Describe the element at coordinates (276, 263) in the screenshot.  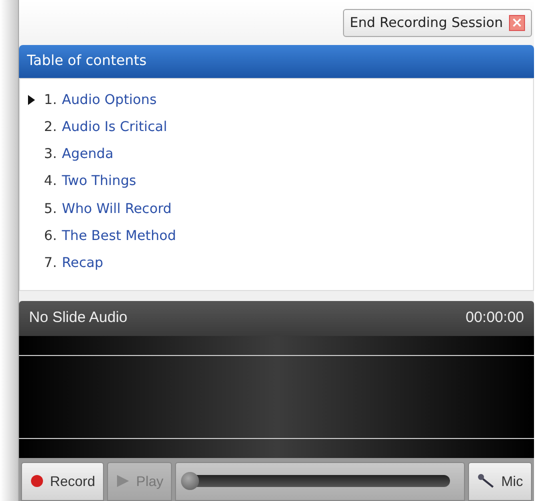
I see `toc-item: 7. Recap` at that location.